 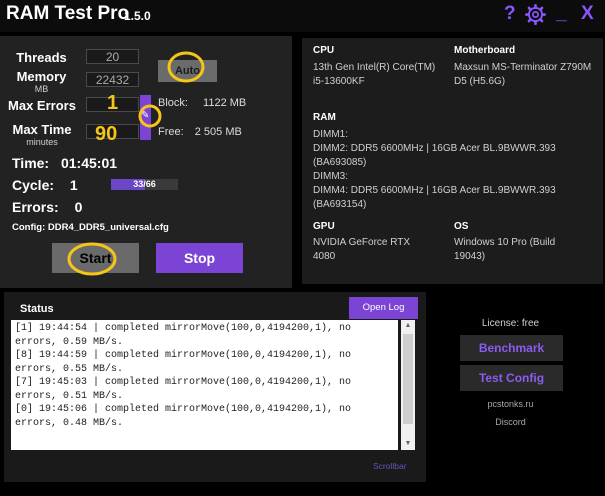 I want to click on pencil-highlight-circle, so click(x=150, y=116).